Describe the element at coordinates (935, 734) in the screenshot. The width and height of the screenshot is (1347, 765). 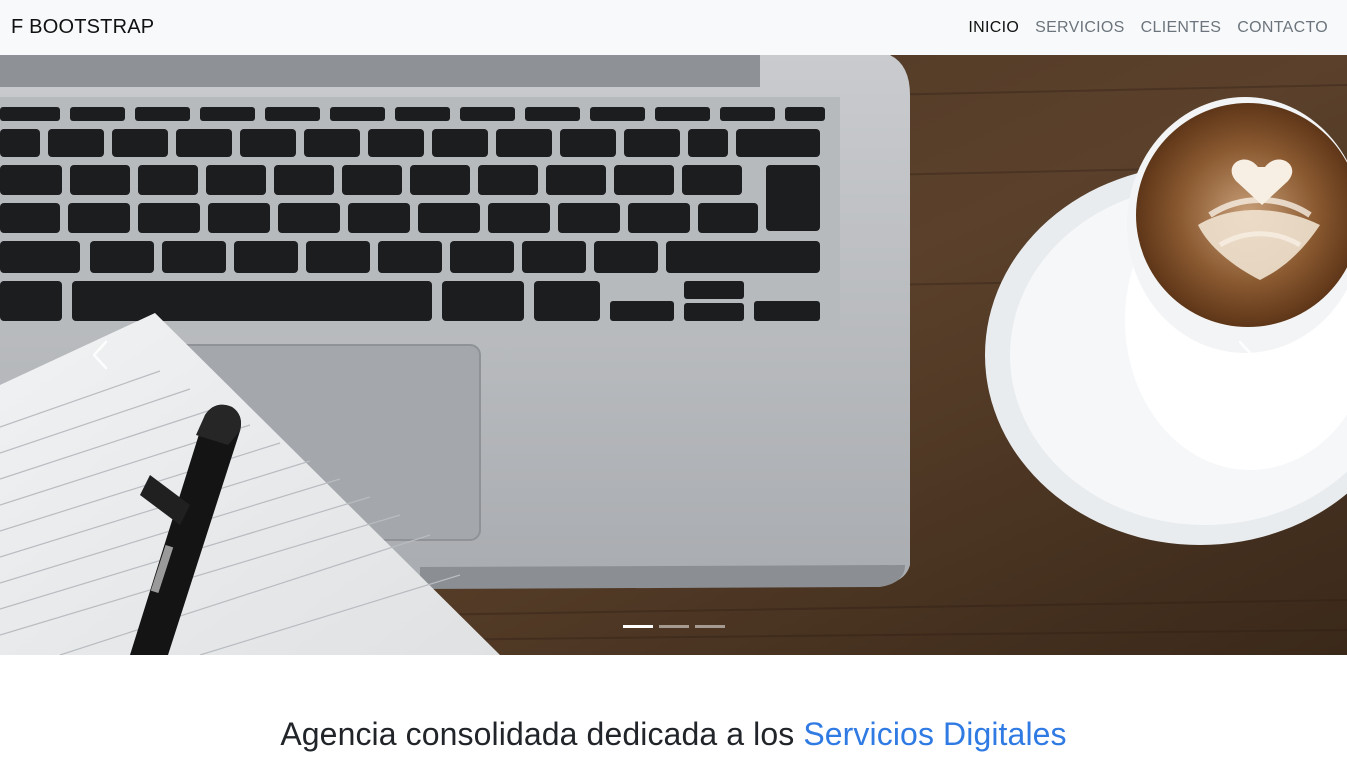
I see `headline-accent: Servicios Digitales` at that location.